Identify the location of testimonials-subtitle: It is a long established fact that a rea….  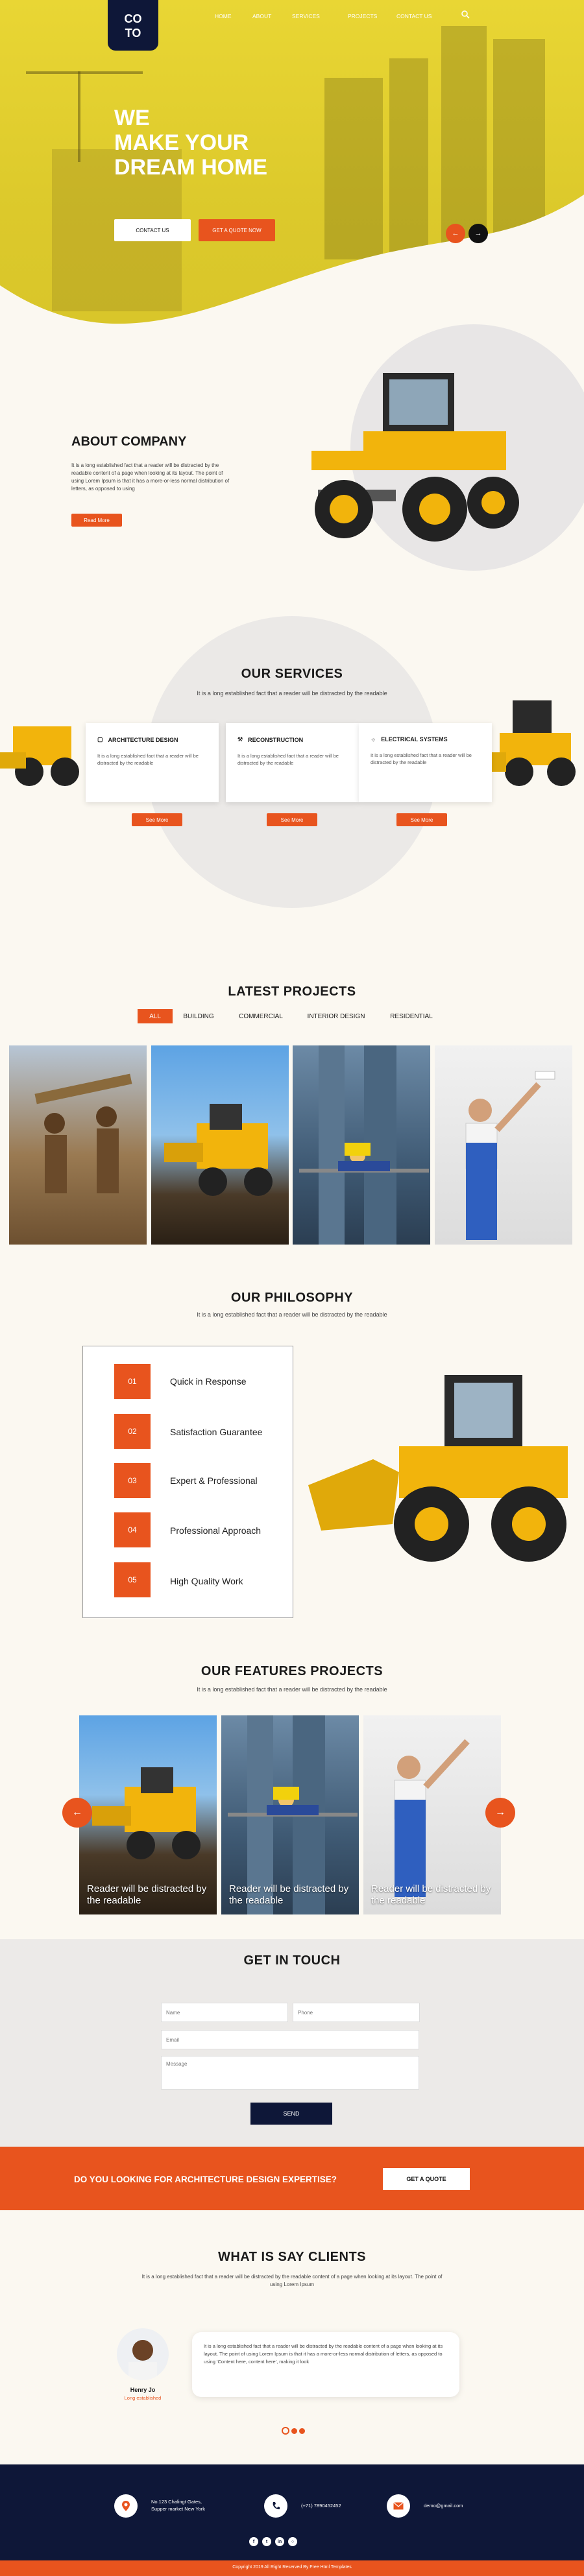
(292, 2280).